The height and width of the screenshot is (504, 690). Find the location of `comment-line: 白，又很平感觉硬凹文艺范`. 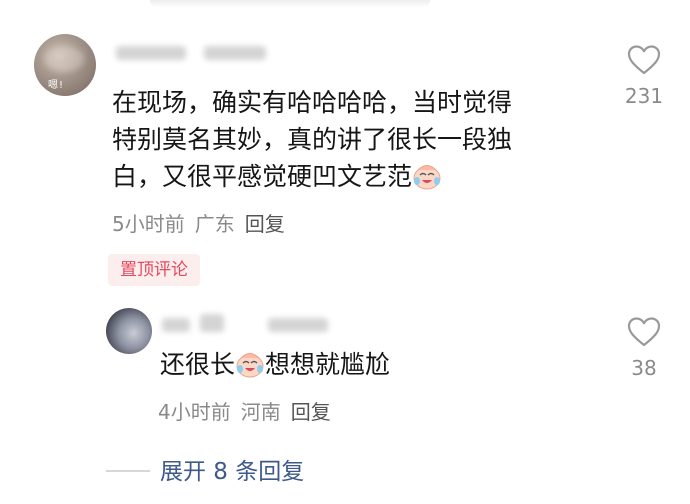

comment-line: 白，又很平感觉硬凹文艺范 is located at coordinates (357, 176).